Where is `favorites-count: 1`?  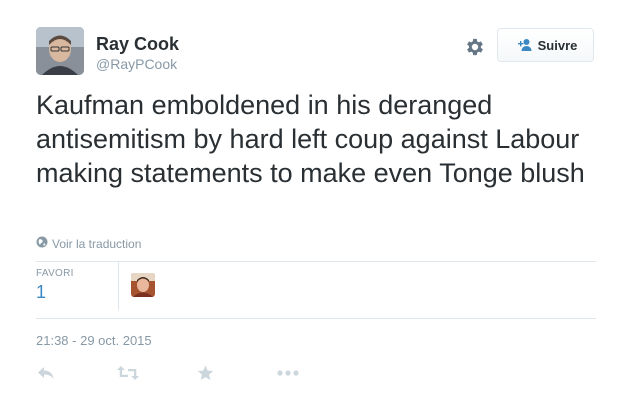
favorites-count: 1 is located at coordinates (41, 292).